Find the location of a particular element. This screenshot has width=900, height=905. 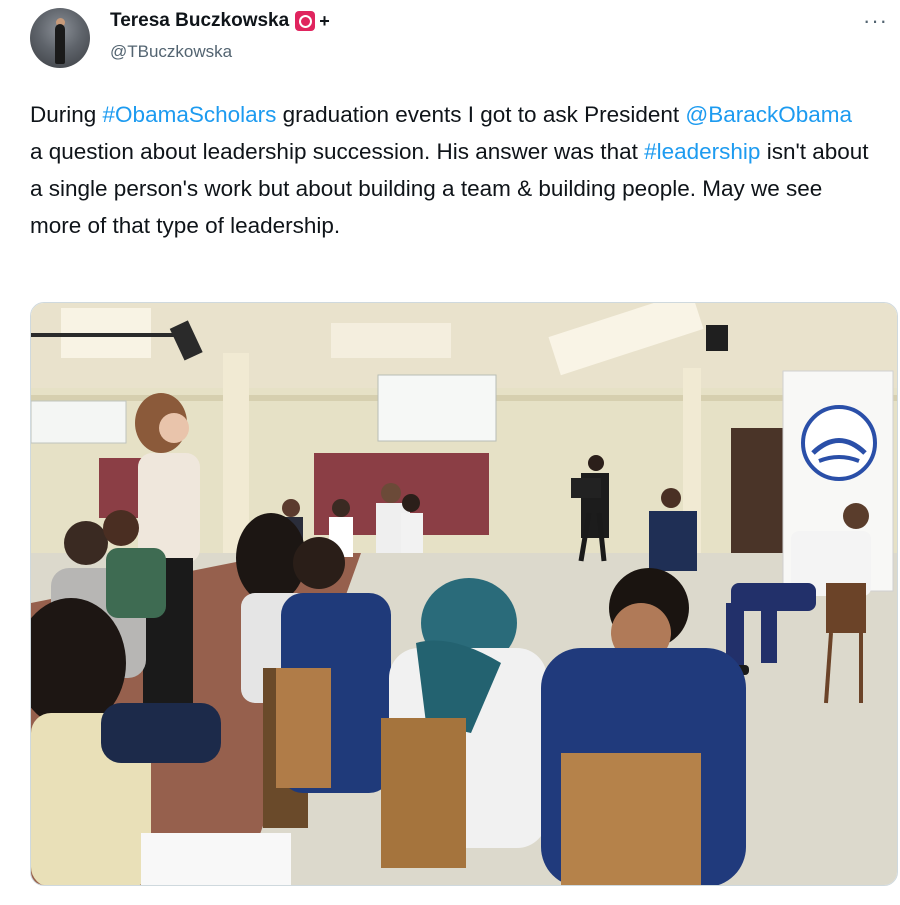

tweet-text-segment: During is located at coordinates (66, 114).